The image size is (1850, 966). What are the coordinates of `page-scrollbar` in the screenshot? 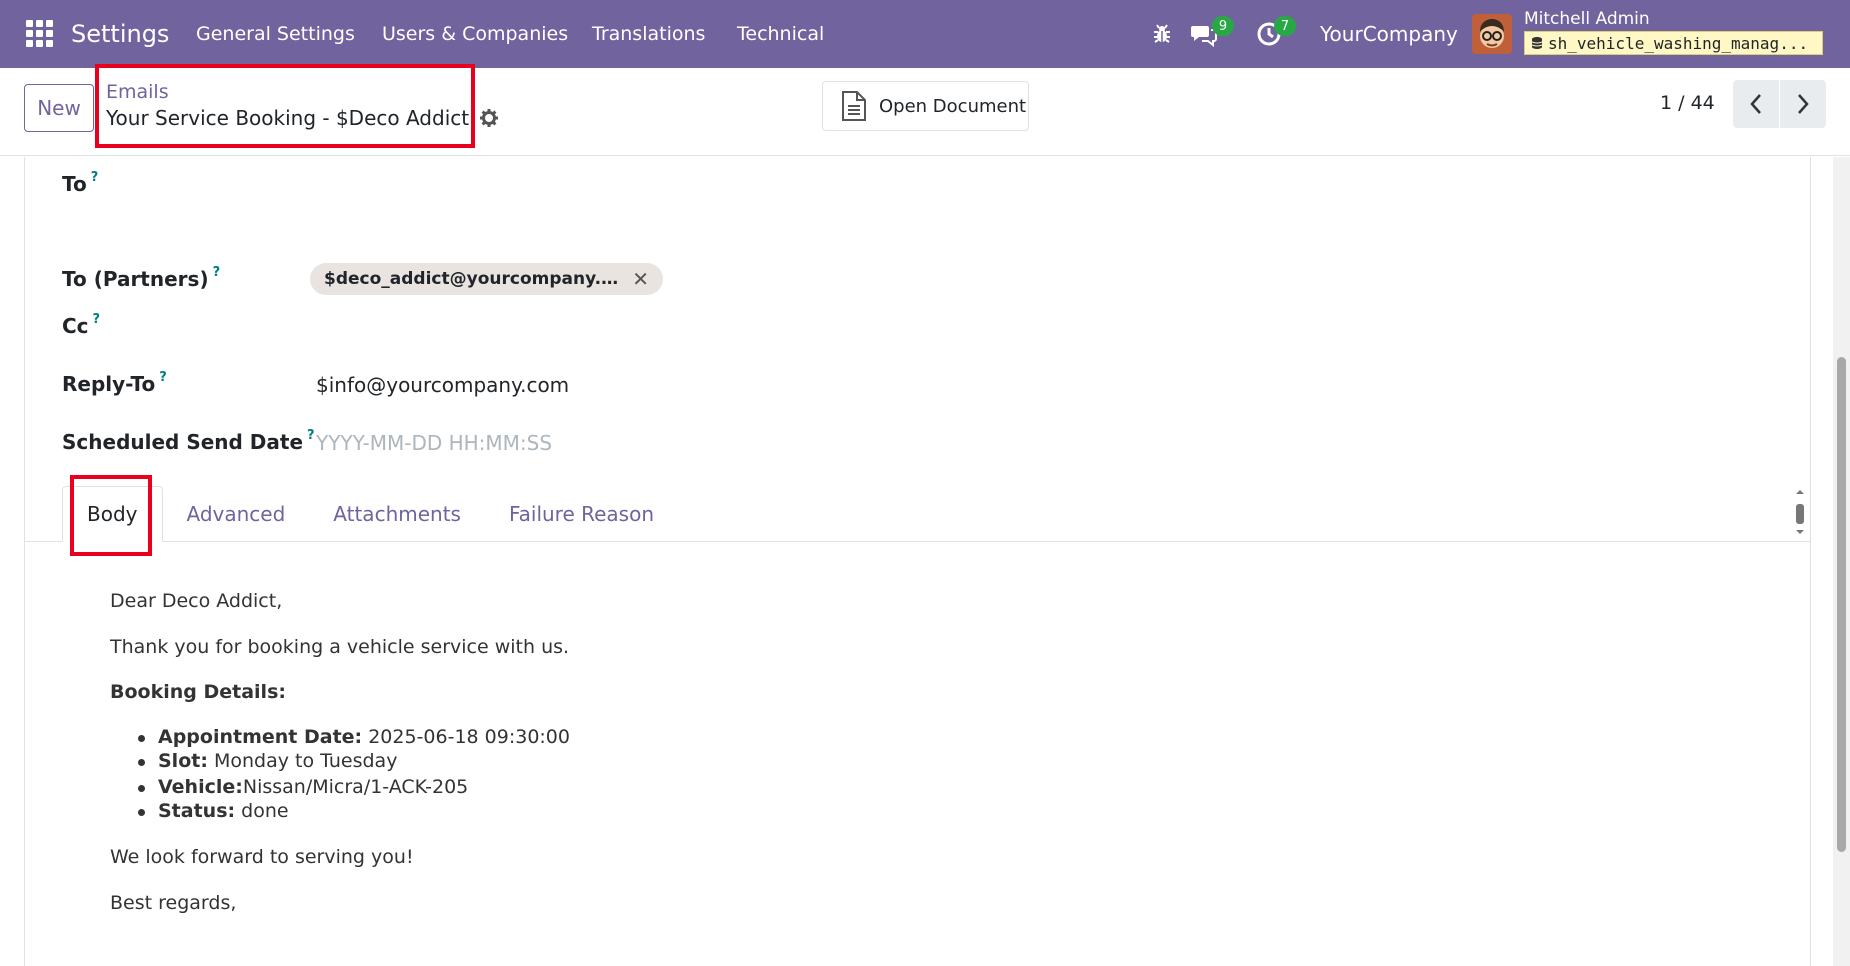 It's located at (1841, 561).